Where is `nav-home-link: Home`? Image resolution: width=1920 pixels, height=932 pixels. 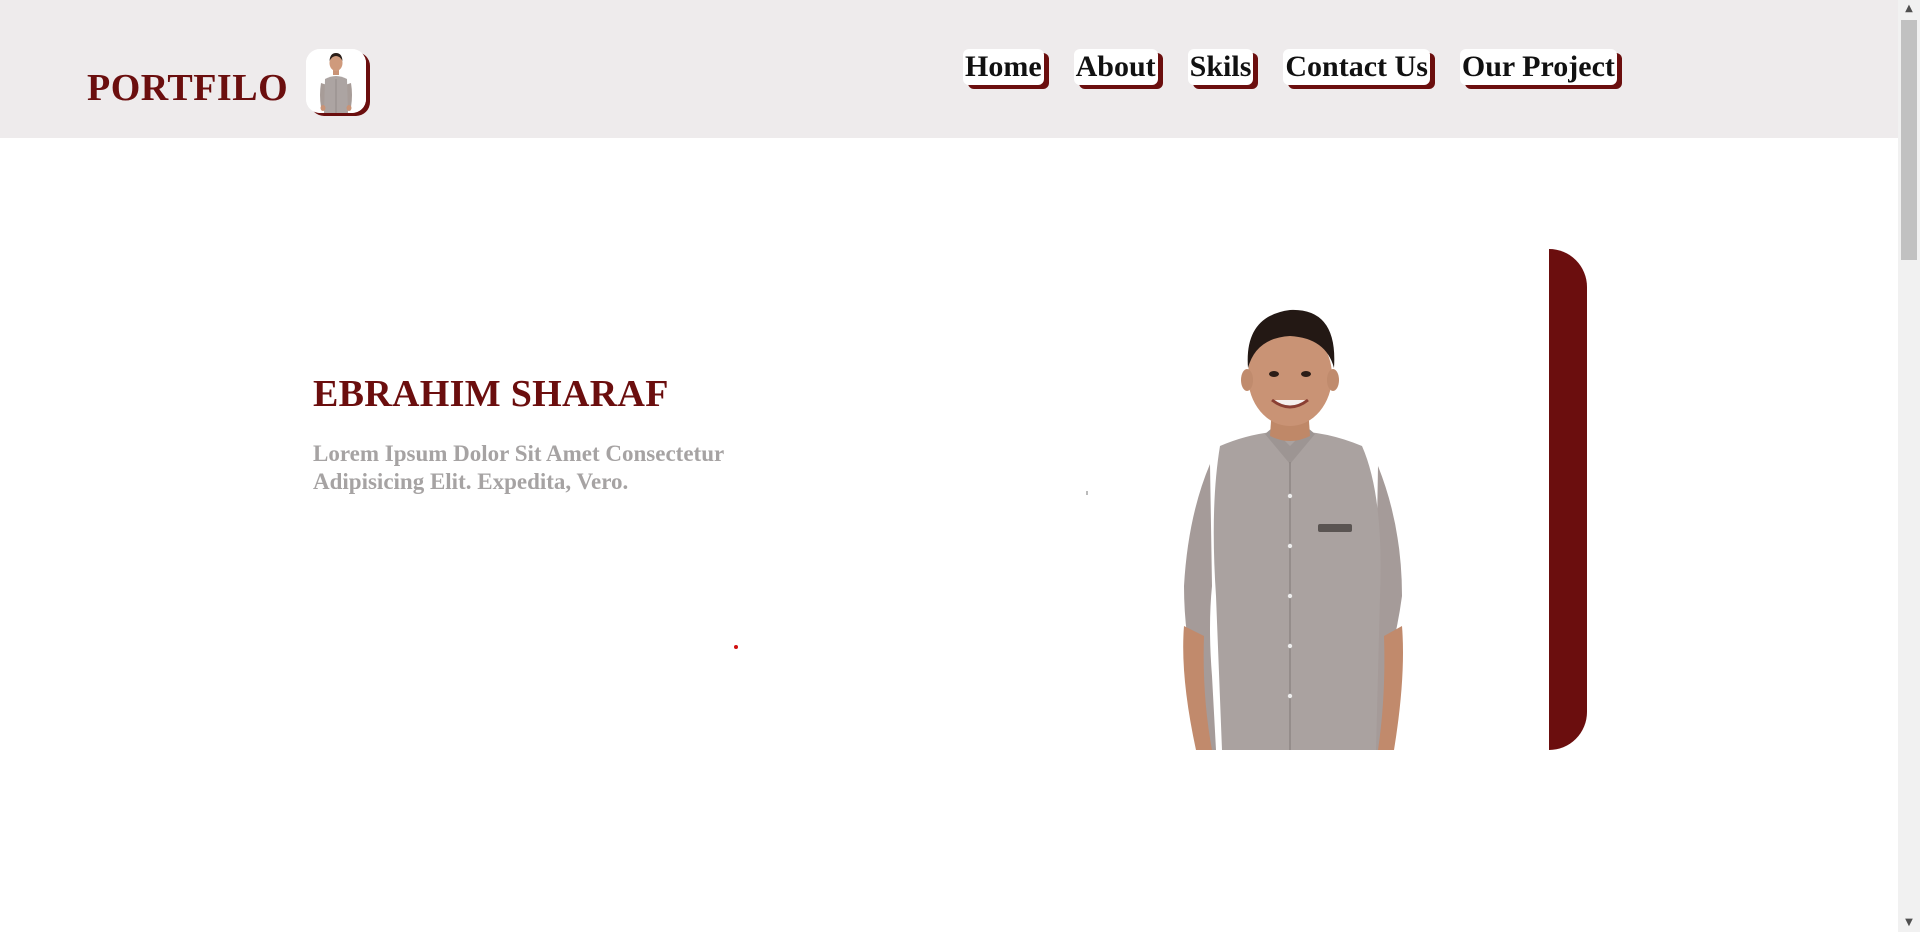
nav-home-link: Home is located at coordinates (1003, 67).